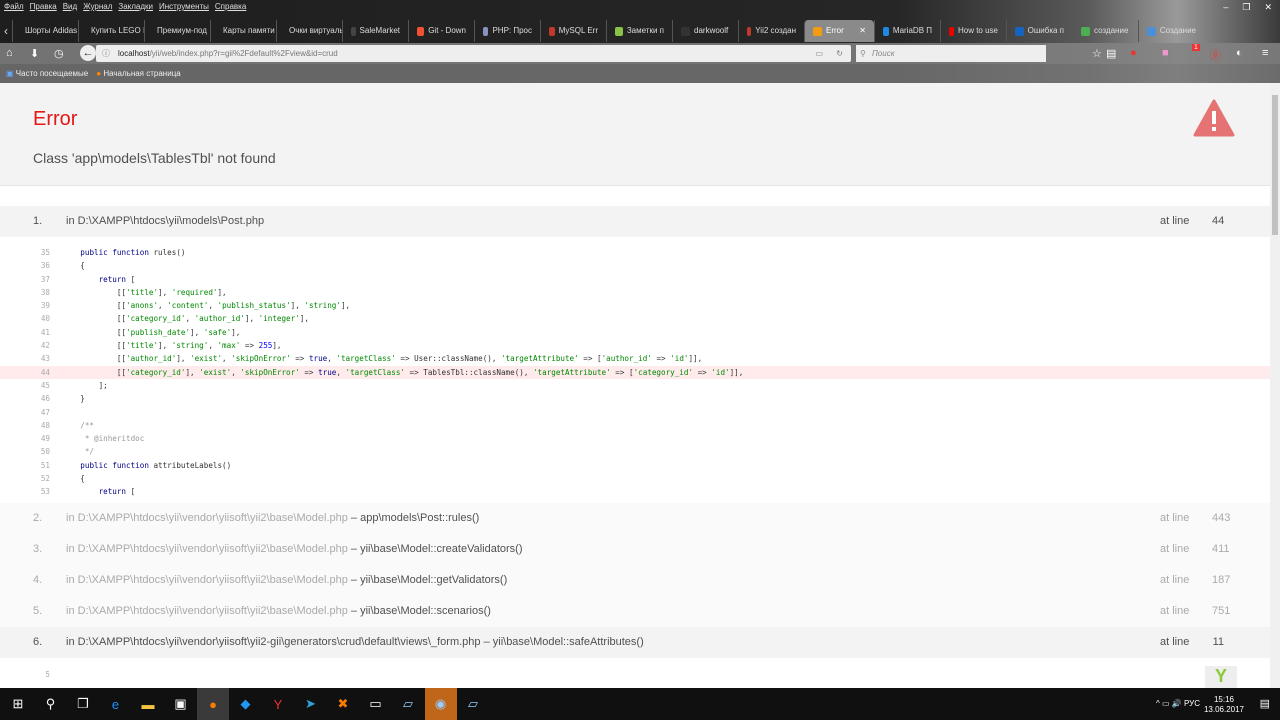  What do you see at coordinates (249, 30) in the screenshot?
I see `tab-label: Карты памяти` at bounding box center [249, 30].